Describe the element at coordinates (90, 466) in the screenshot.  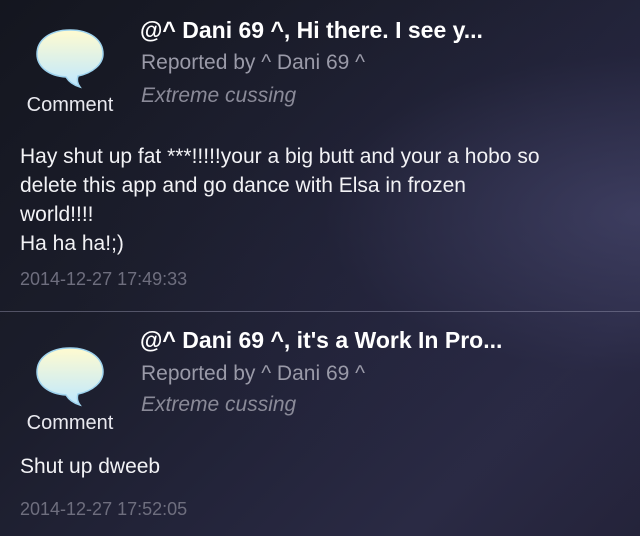
I see `body-line: Shut up dweeb` at that location.